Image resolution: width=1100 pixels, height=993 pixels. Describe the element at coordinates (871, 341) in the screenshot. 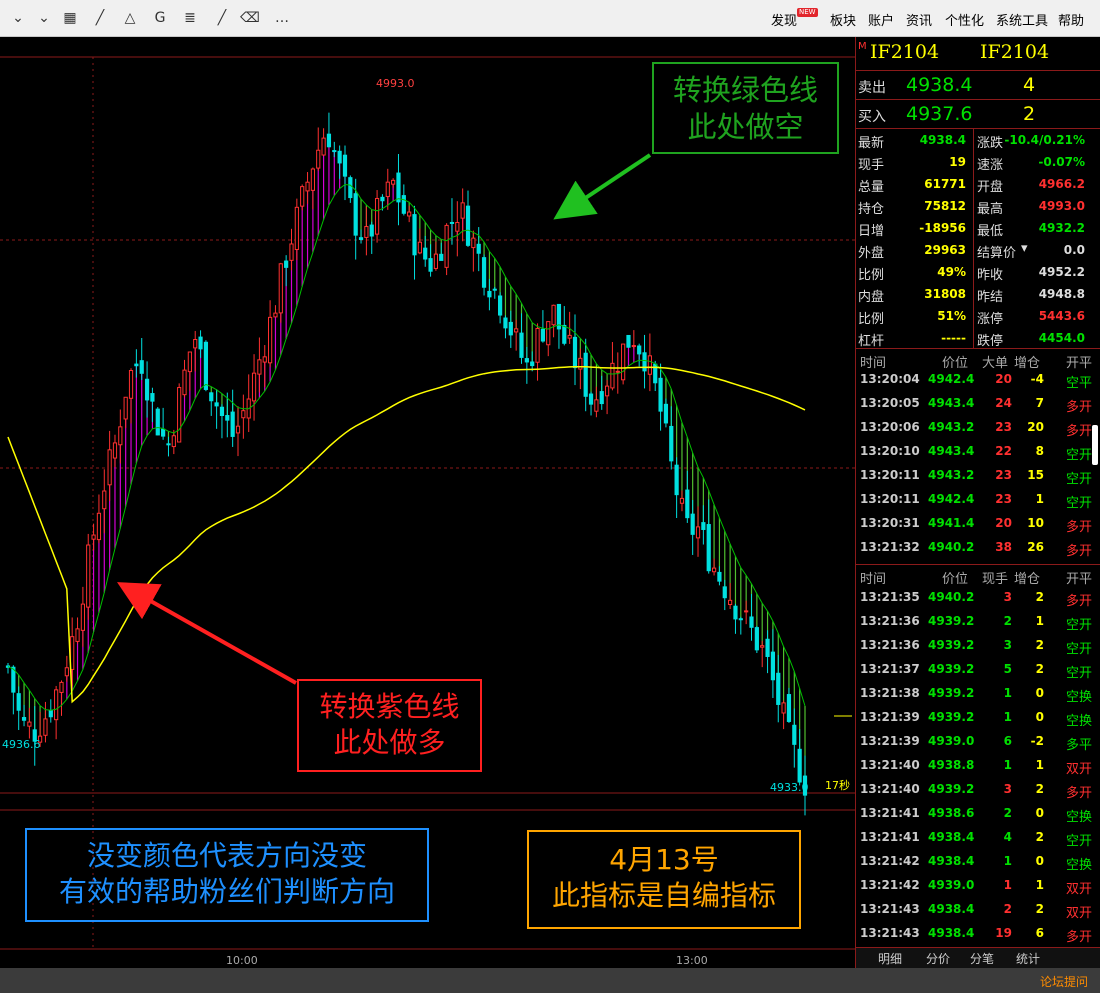

I see `stat-label: 杠杆` at that location.